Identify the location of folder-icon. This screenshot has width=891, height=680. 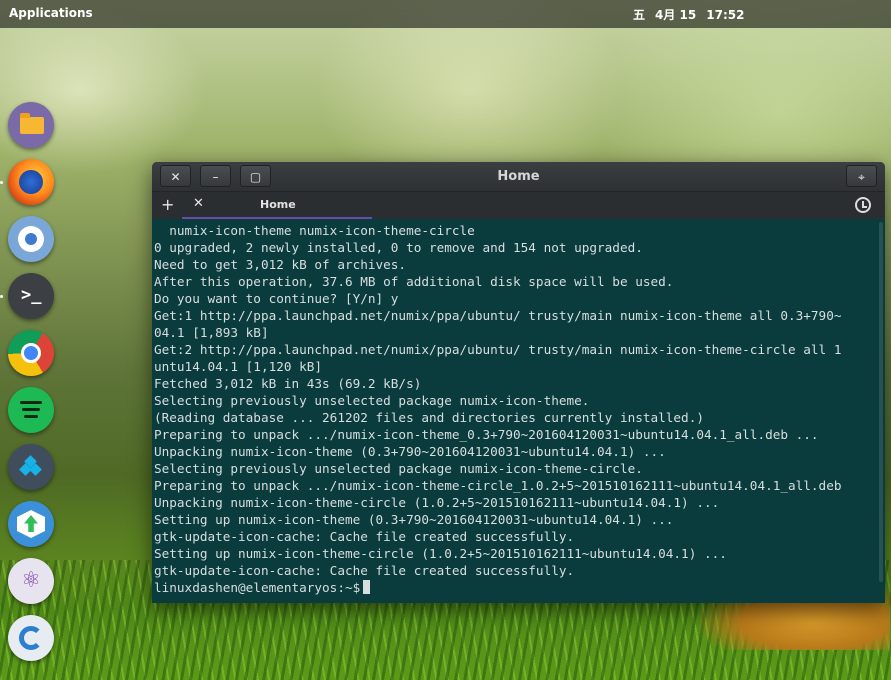
(32, 123).